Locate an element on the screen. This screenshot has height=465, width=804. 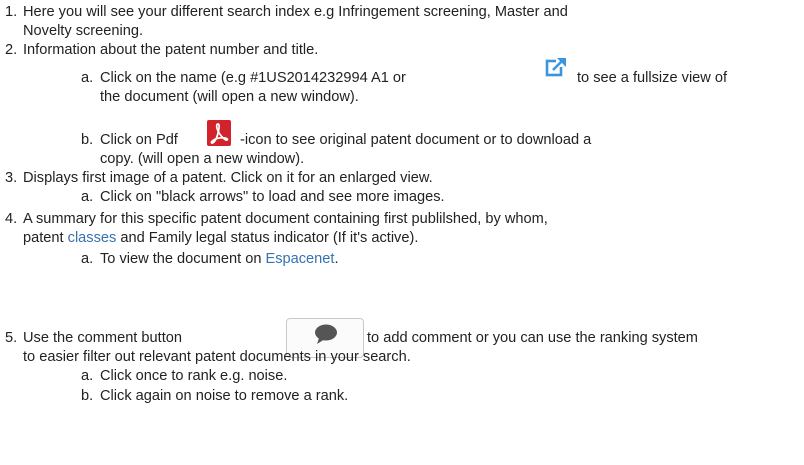
item-4a-line: To view the document on Espacenet. is located at coordinates (219, 259).